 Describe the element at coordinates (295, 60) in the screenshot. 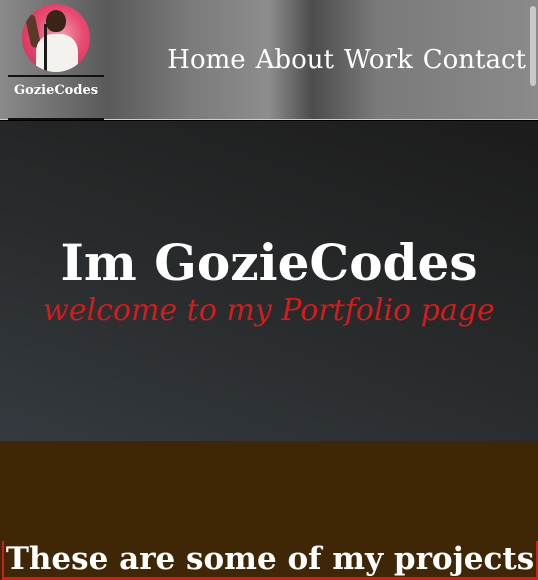

I see `nav-about-link: About` at that location.